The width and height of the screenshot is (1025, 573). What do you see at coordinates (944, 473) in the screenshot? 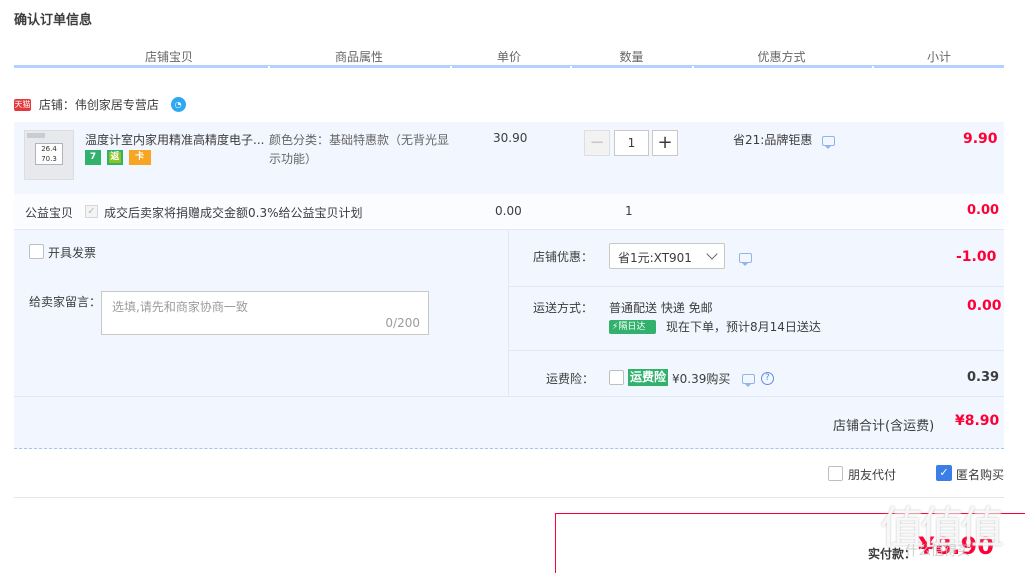
I see `anonymous-checkbox: ✓` at bounding box center [944, 473].